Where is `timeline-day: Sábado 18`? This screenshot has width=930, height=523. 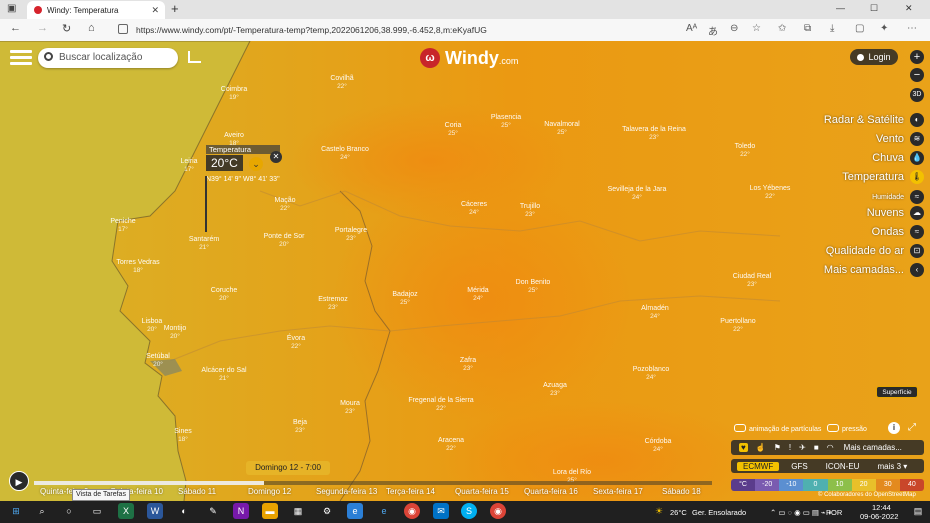
timeline-day: Sábado 18 is located at coordinates (681, 491).